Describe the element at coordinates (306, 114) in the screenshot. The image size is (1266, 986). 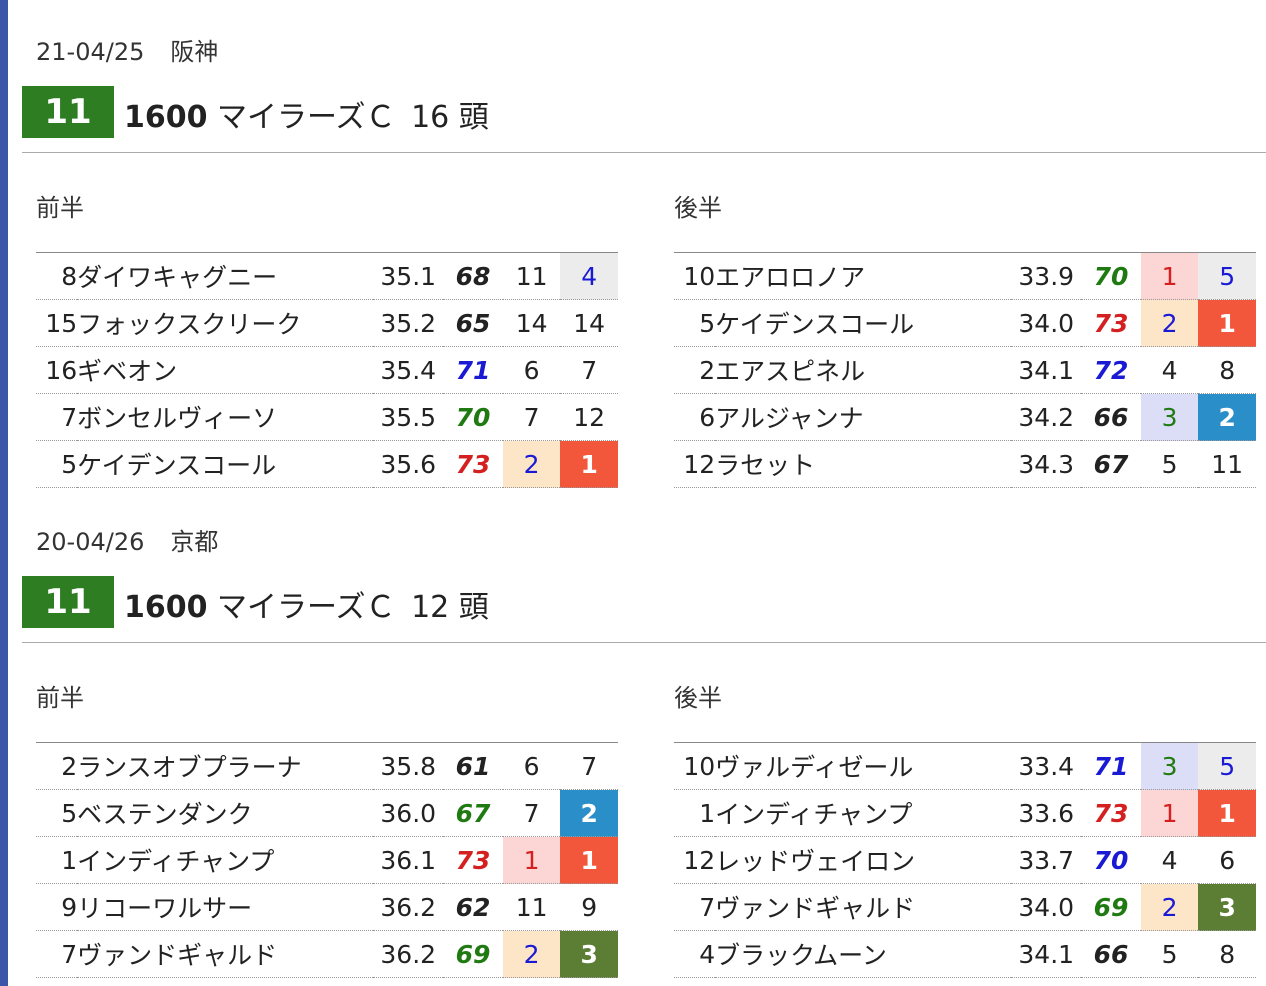
I see `race-title: 1600 マイラーズＣ 16 頭` at that location.